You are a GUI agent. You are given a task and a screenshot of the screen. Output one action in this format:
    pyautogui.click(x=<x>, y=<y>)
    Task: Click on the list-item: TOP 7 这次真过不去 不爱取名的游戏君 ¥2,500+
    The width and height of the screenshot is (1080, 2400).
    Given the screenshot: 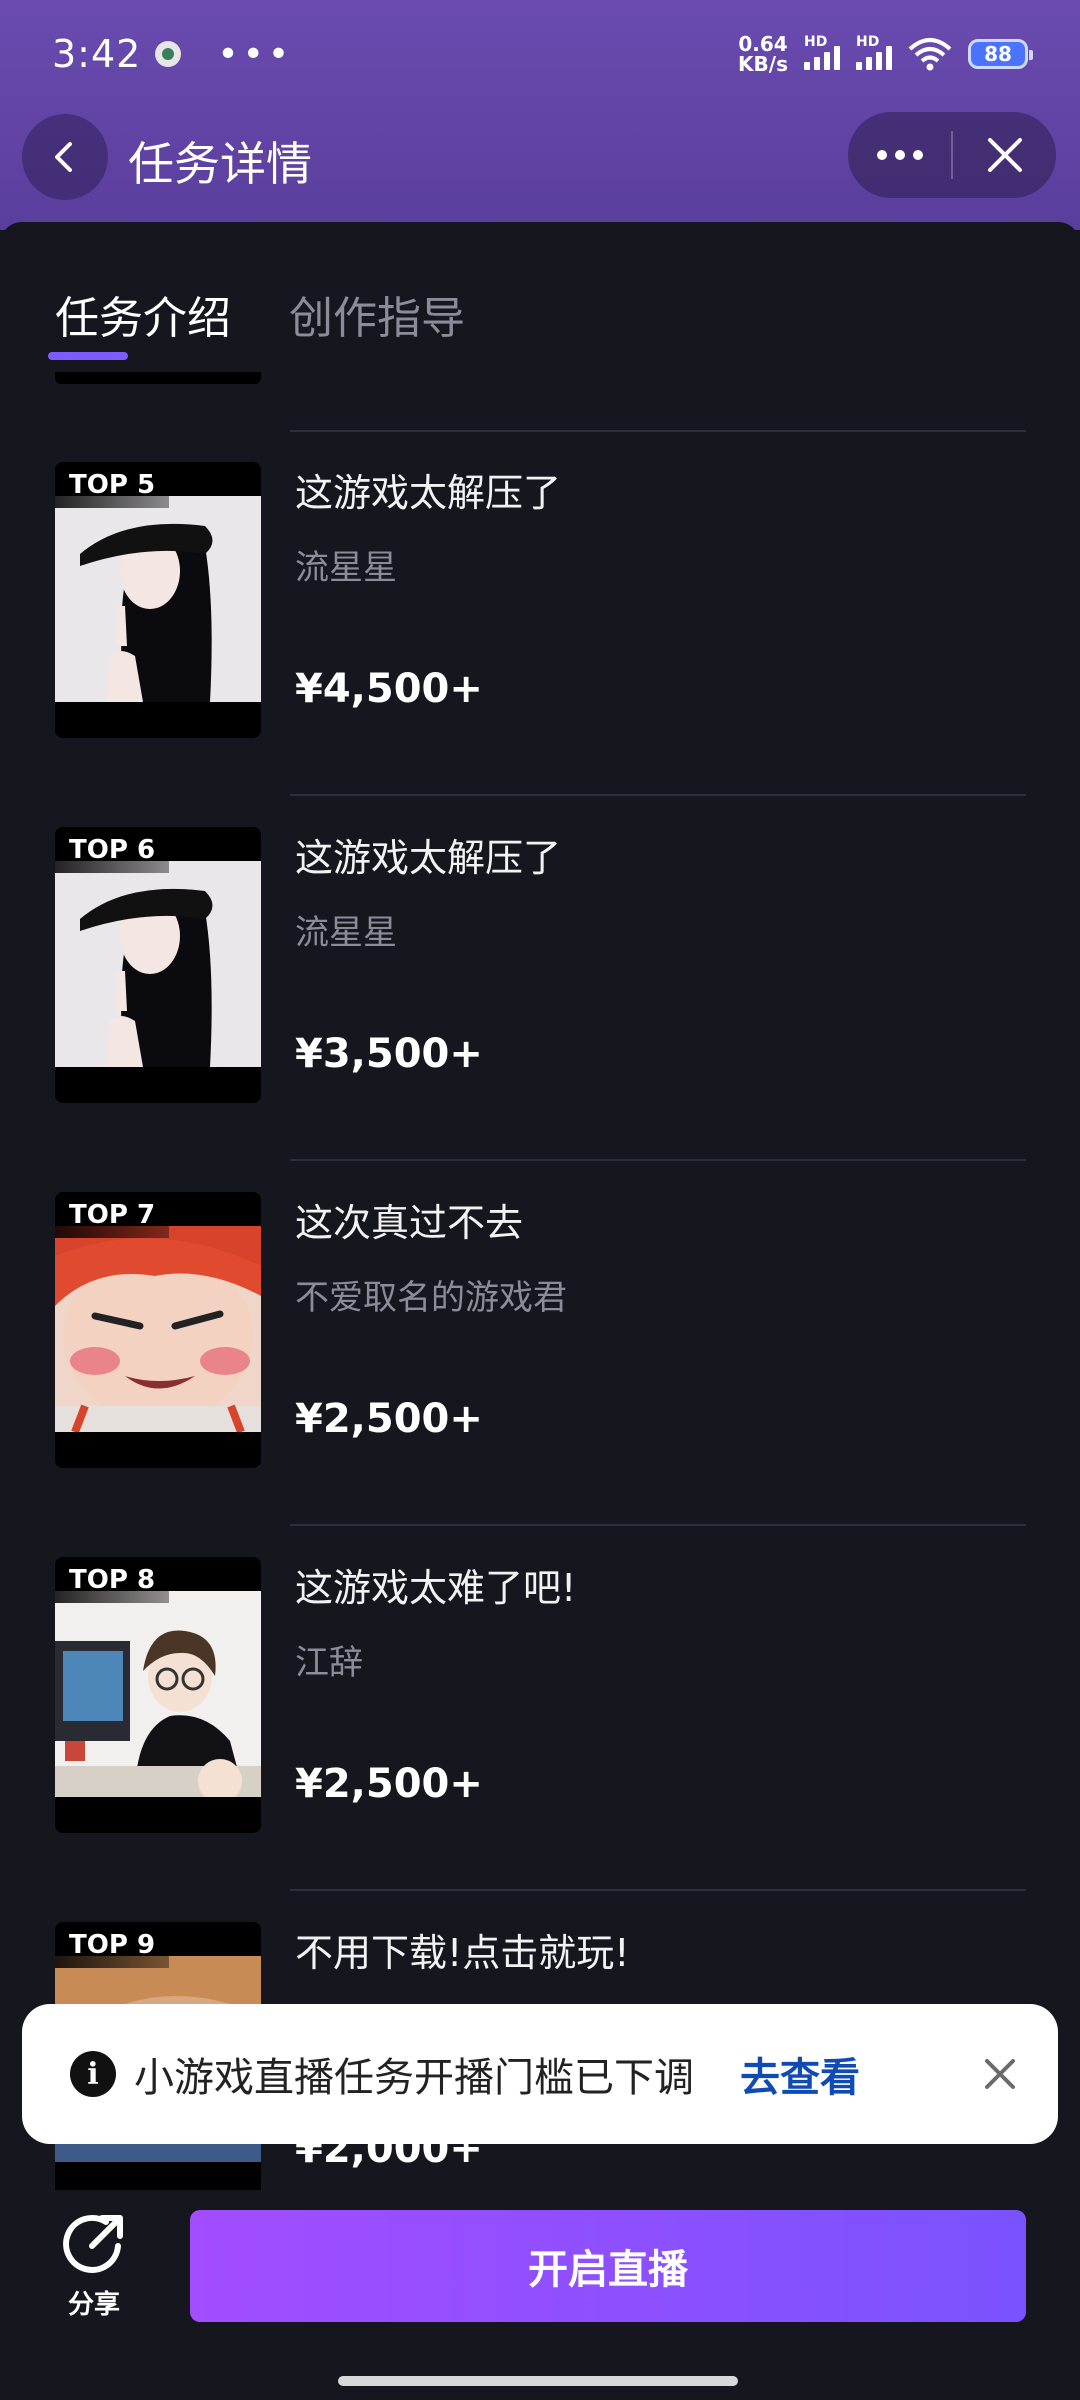 What is the action you would take?
    pyautogui.click(x=540, y=1332)
    